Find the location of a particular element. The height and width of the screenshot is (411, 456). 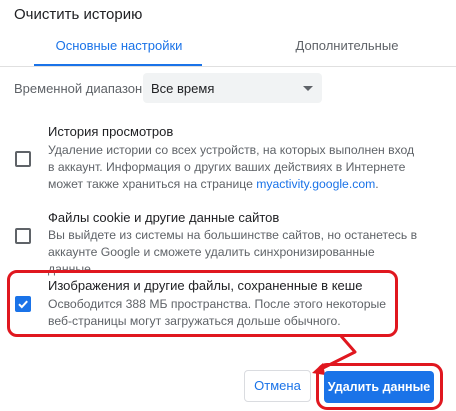

delete-data-button: Удалить данные is located at coordinates (379, 387).